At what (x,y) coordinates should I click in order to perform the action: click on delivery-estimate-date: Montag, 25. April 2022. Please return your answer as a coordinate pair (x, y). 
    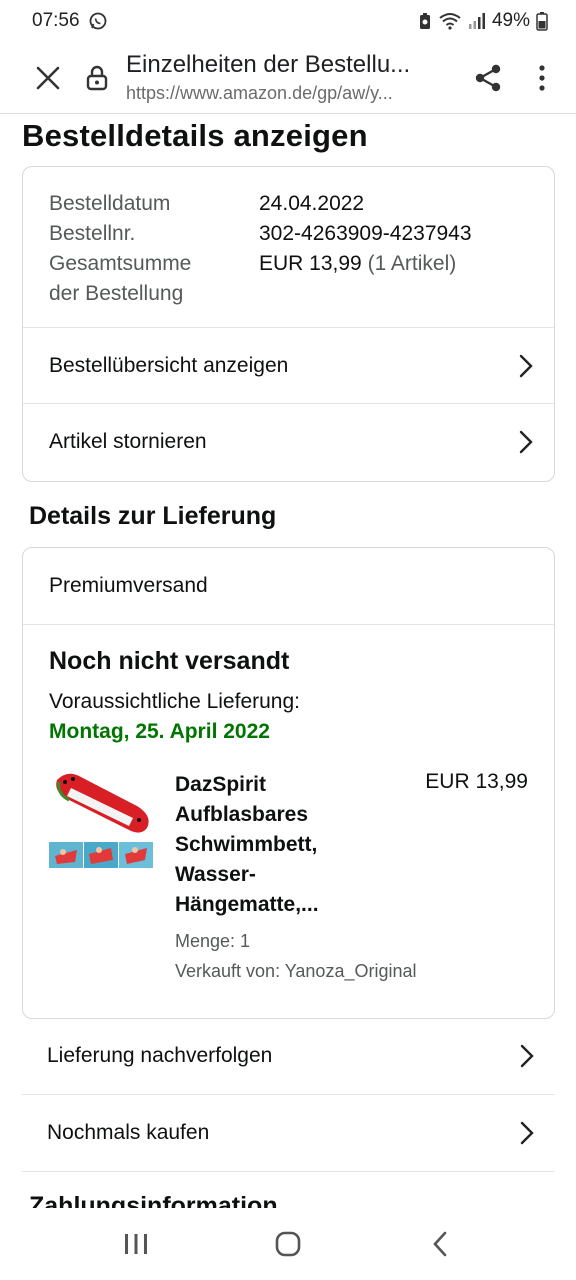
    Looking at the image, I should click on (159, 731).